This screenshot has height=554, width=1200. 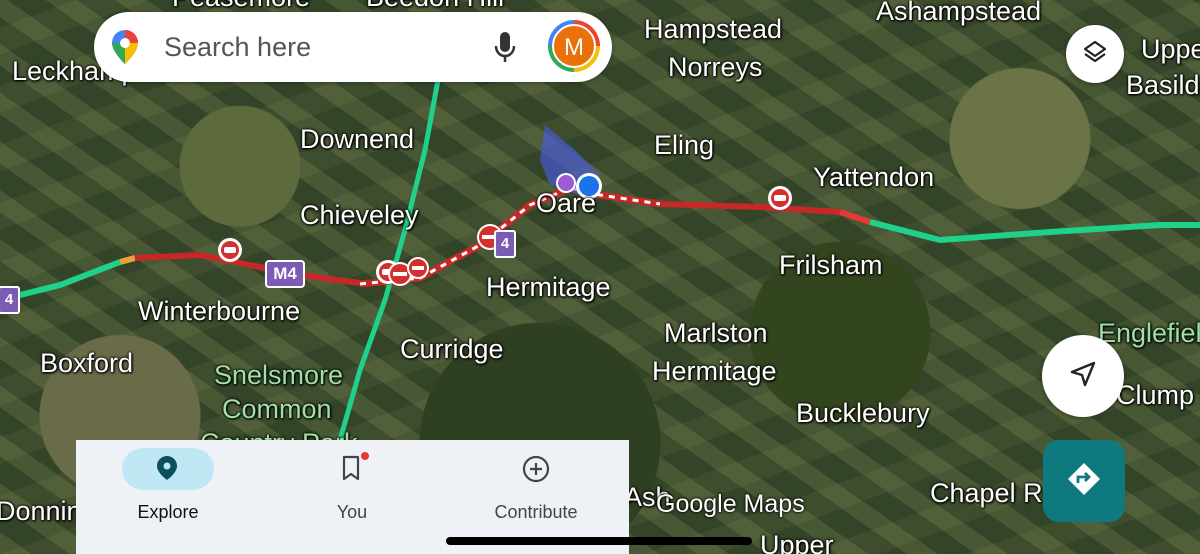 What do you see at coordinates (855, 217) in the screenshot?
I see `east-slow-segment` at bounding box center [855, 217].